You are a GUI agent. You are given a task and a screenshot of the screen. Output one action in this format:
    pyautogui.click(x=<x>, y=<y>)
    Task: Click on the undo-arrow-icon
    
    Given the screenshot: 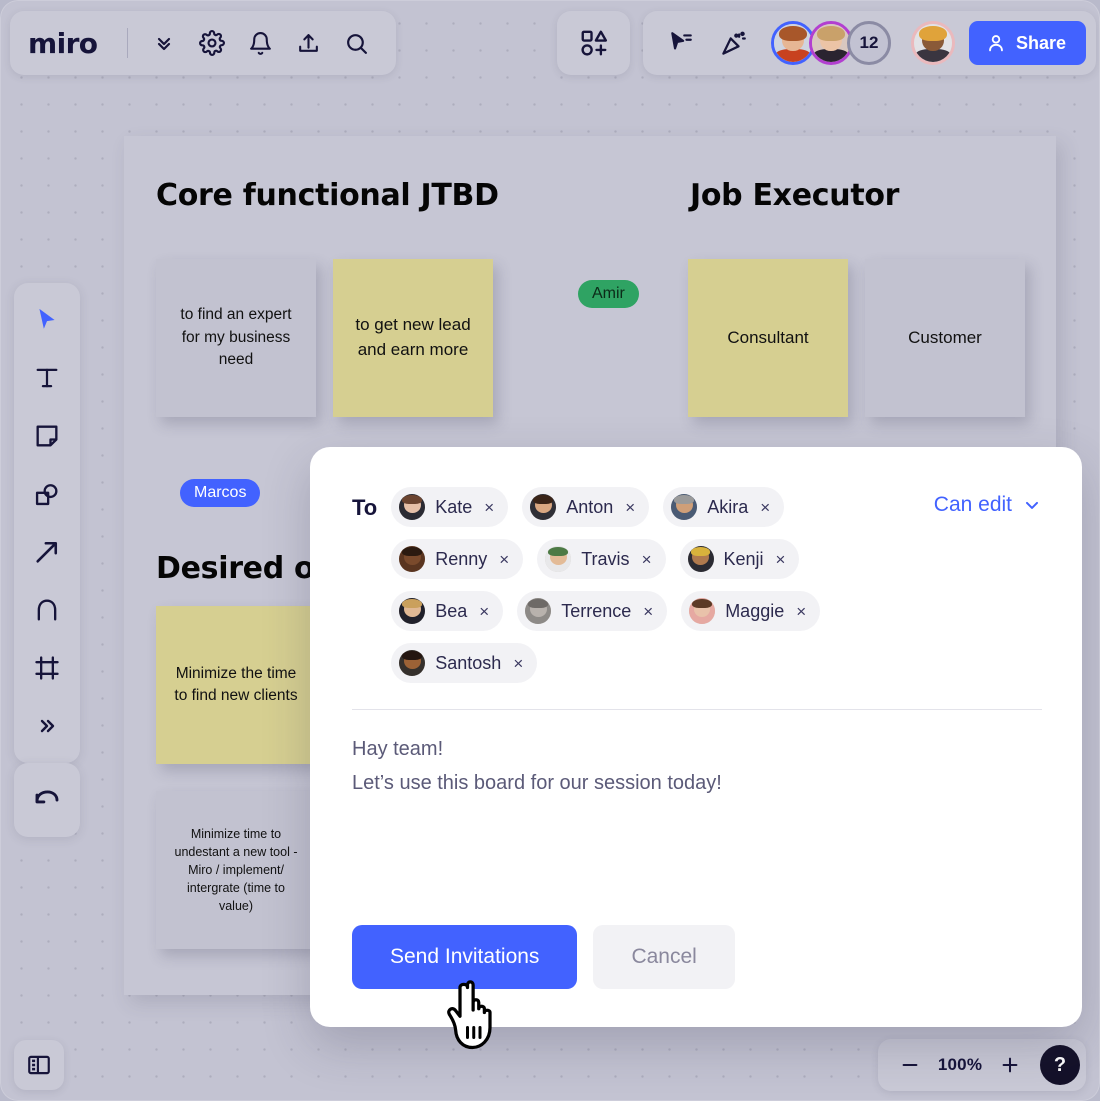 What is the action you would take?
    pyautogui.click(x=47, y=797)
    